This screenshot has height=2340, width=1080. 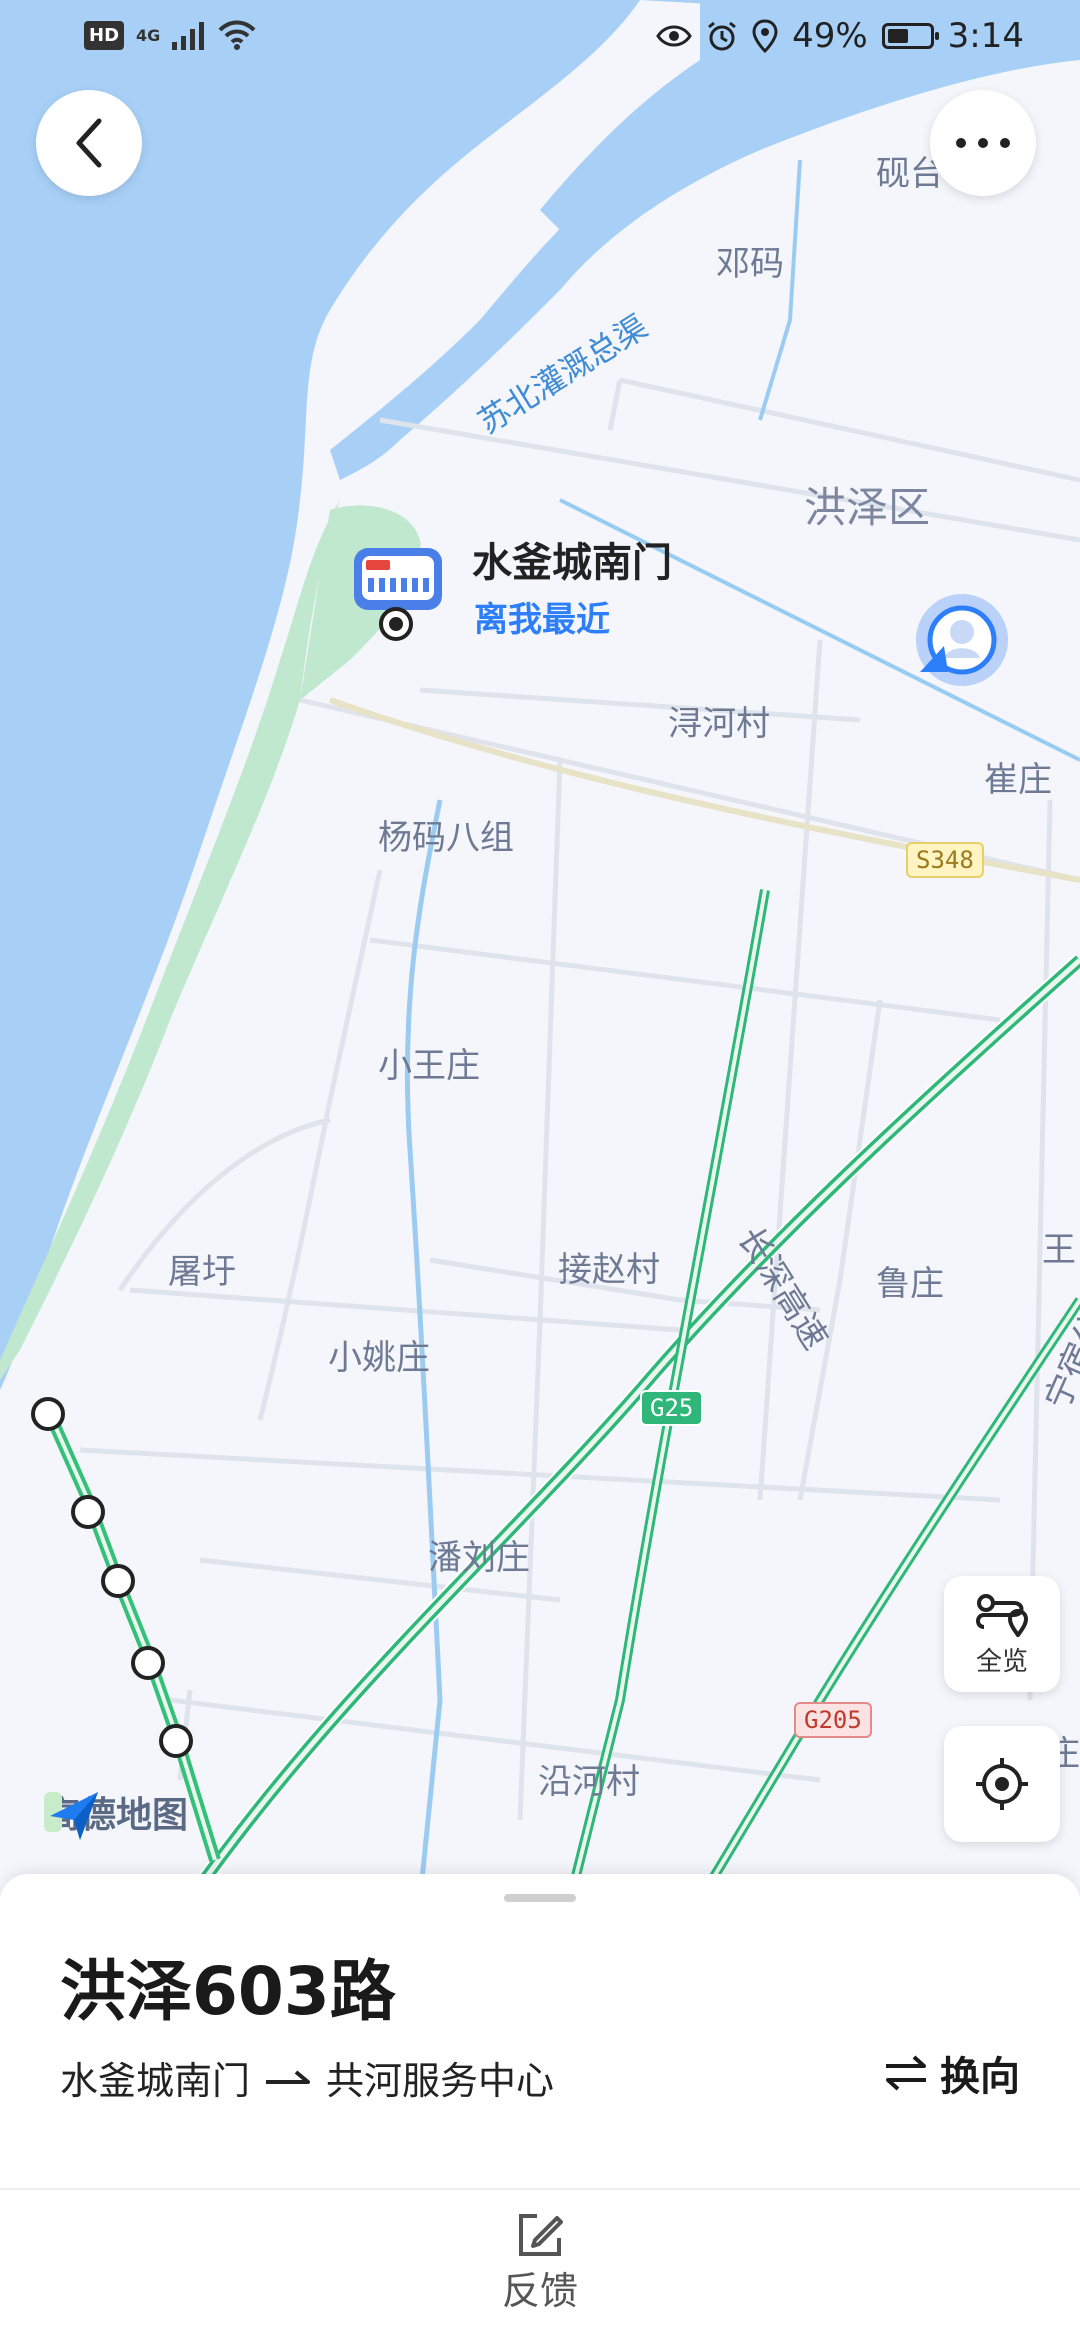 I want to click on switch-direction-button: 换向, so click(x=952, y=2073).